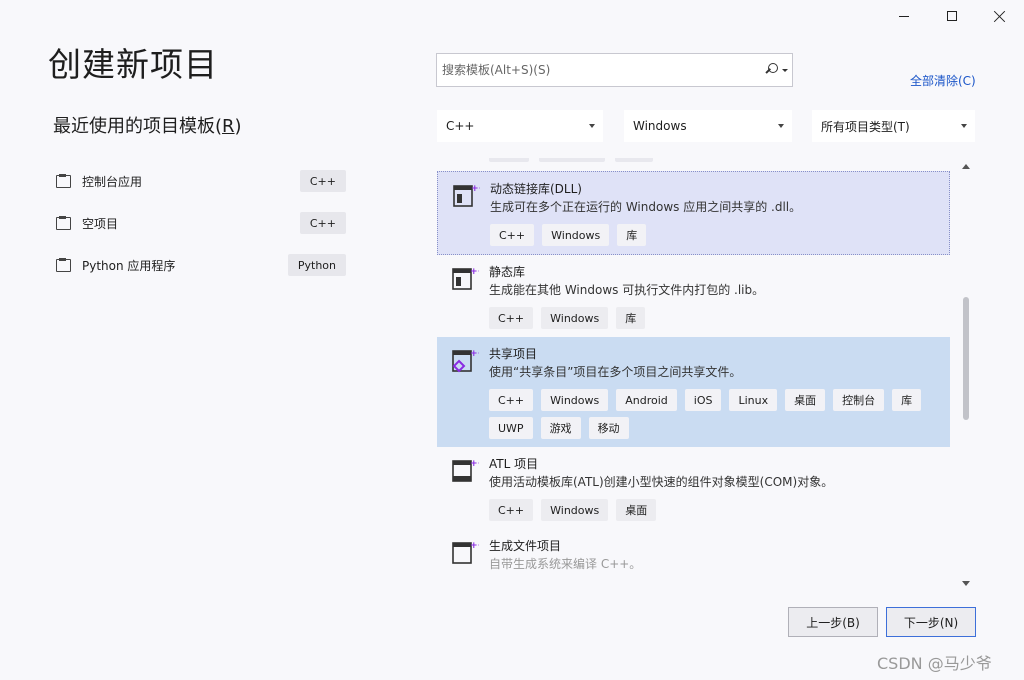 This screenshot has width=1024, height=680. Describe the element at coordinates (646, 400) in the screenshot. I see `template-tag: Android` at that location.